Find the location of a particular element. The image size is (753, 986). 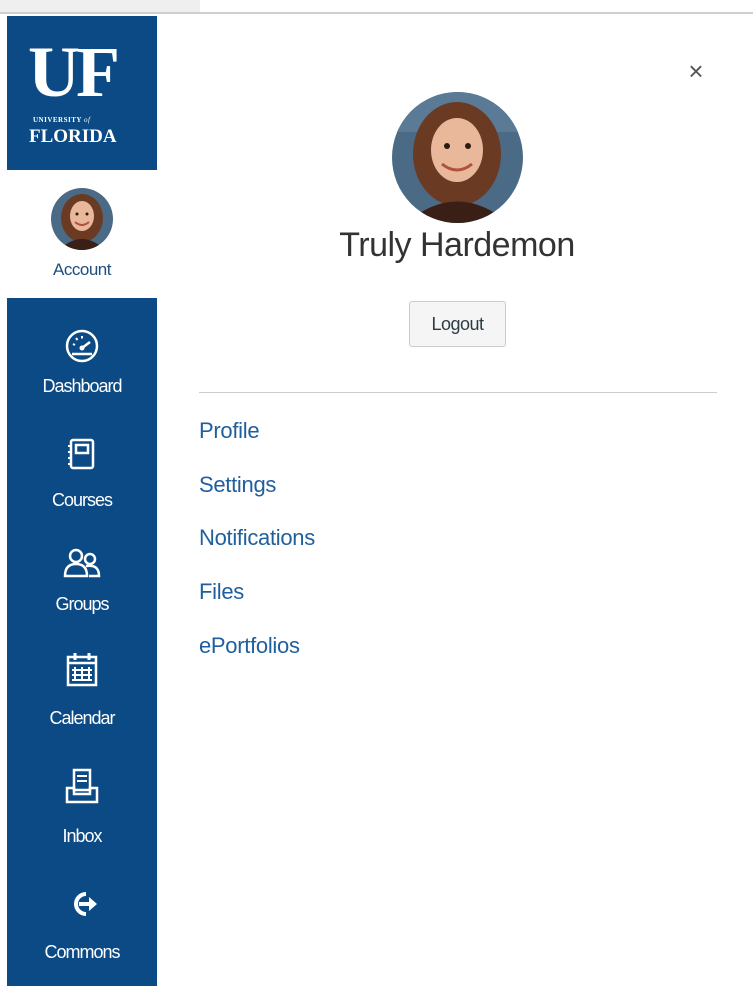

nav-label-groups: Groups is located at coordinates (82, 604).